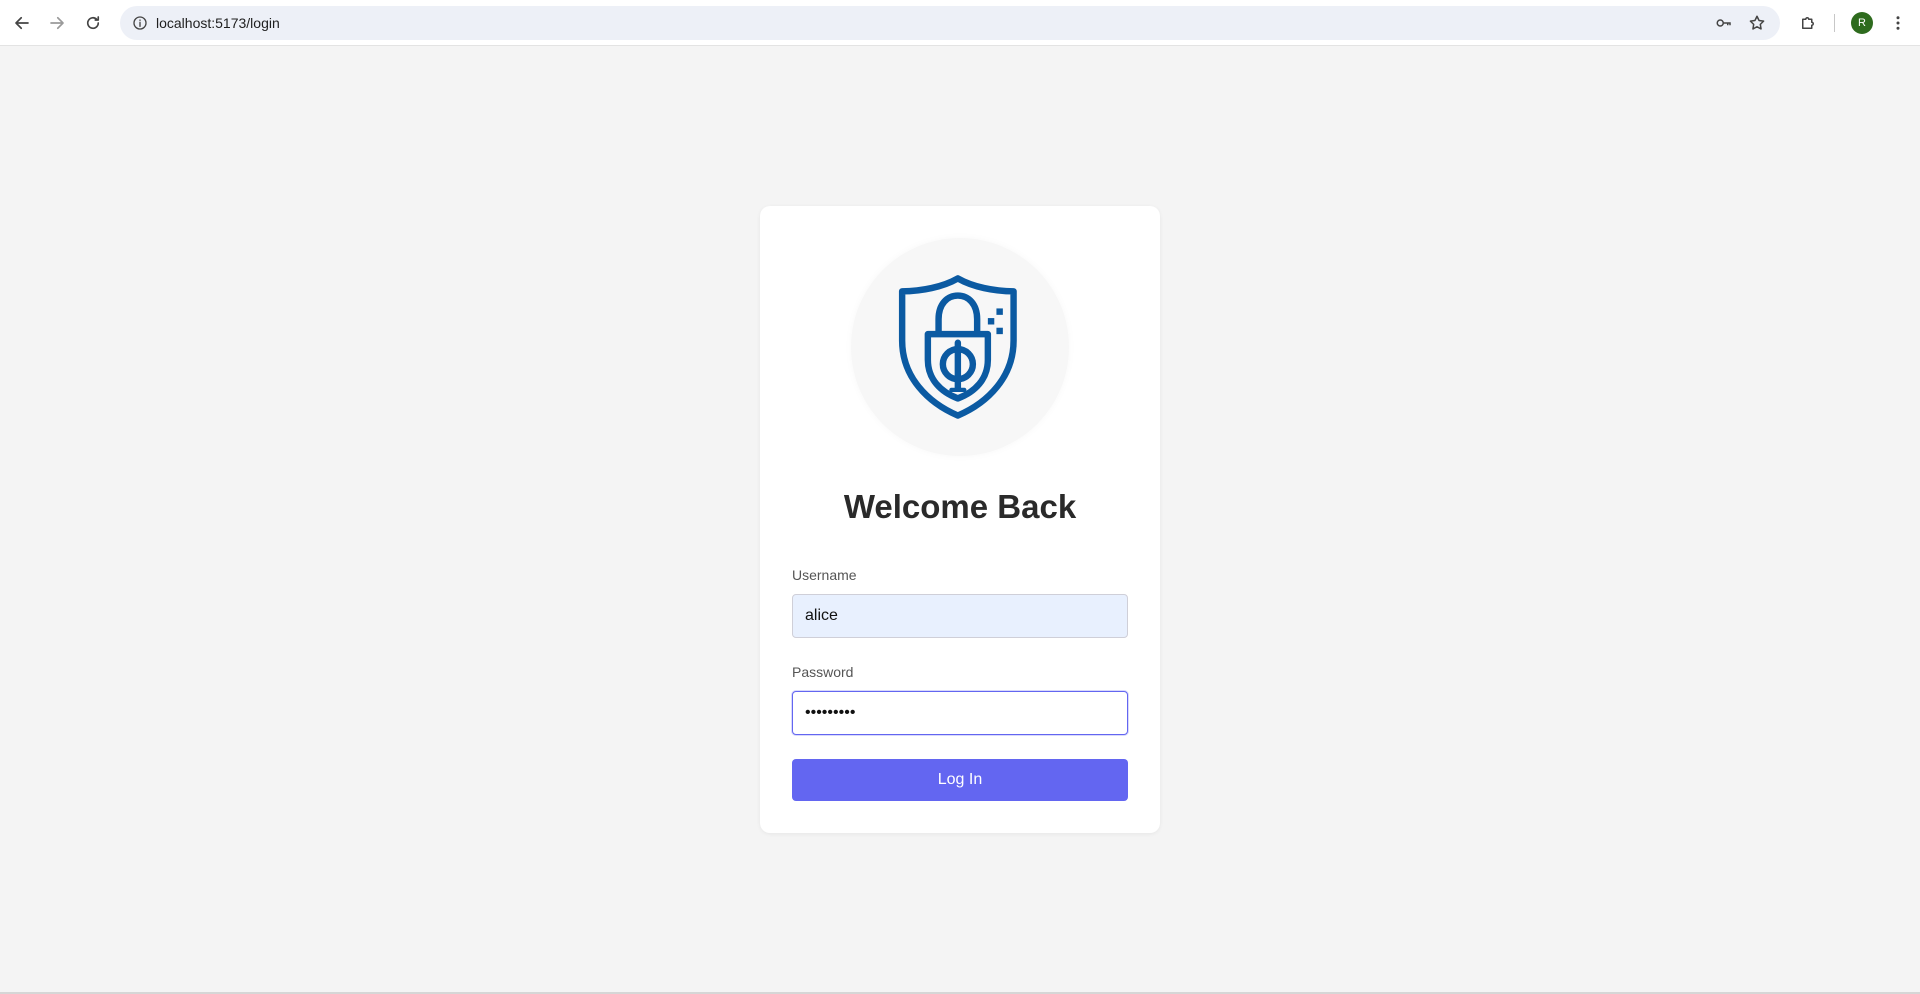  I want to click on kebab-menu-icon, so click(1898, 23).